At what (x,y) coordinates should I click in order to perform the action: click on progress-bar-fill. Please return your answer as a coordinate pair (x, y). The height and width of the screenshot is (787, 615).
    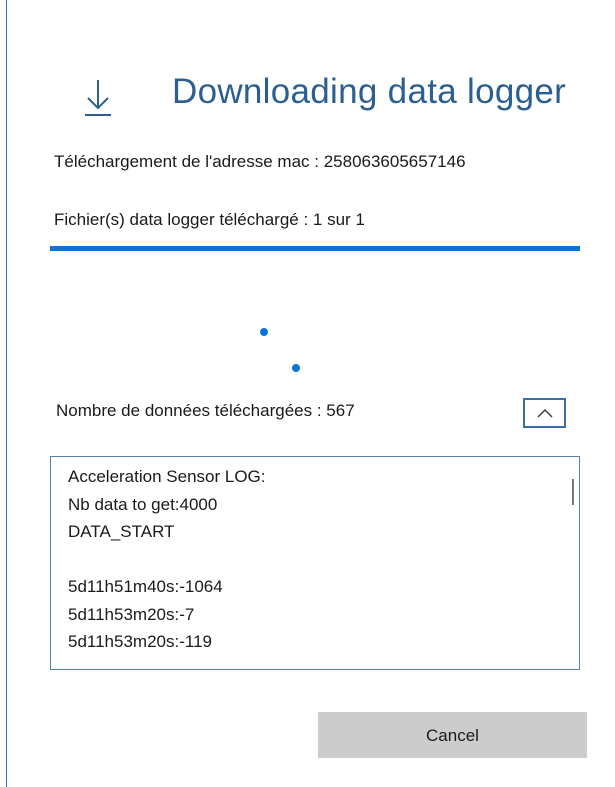
    Looking at the image, I should click on (315, 248).